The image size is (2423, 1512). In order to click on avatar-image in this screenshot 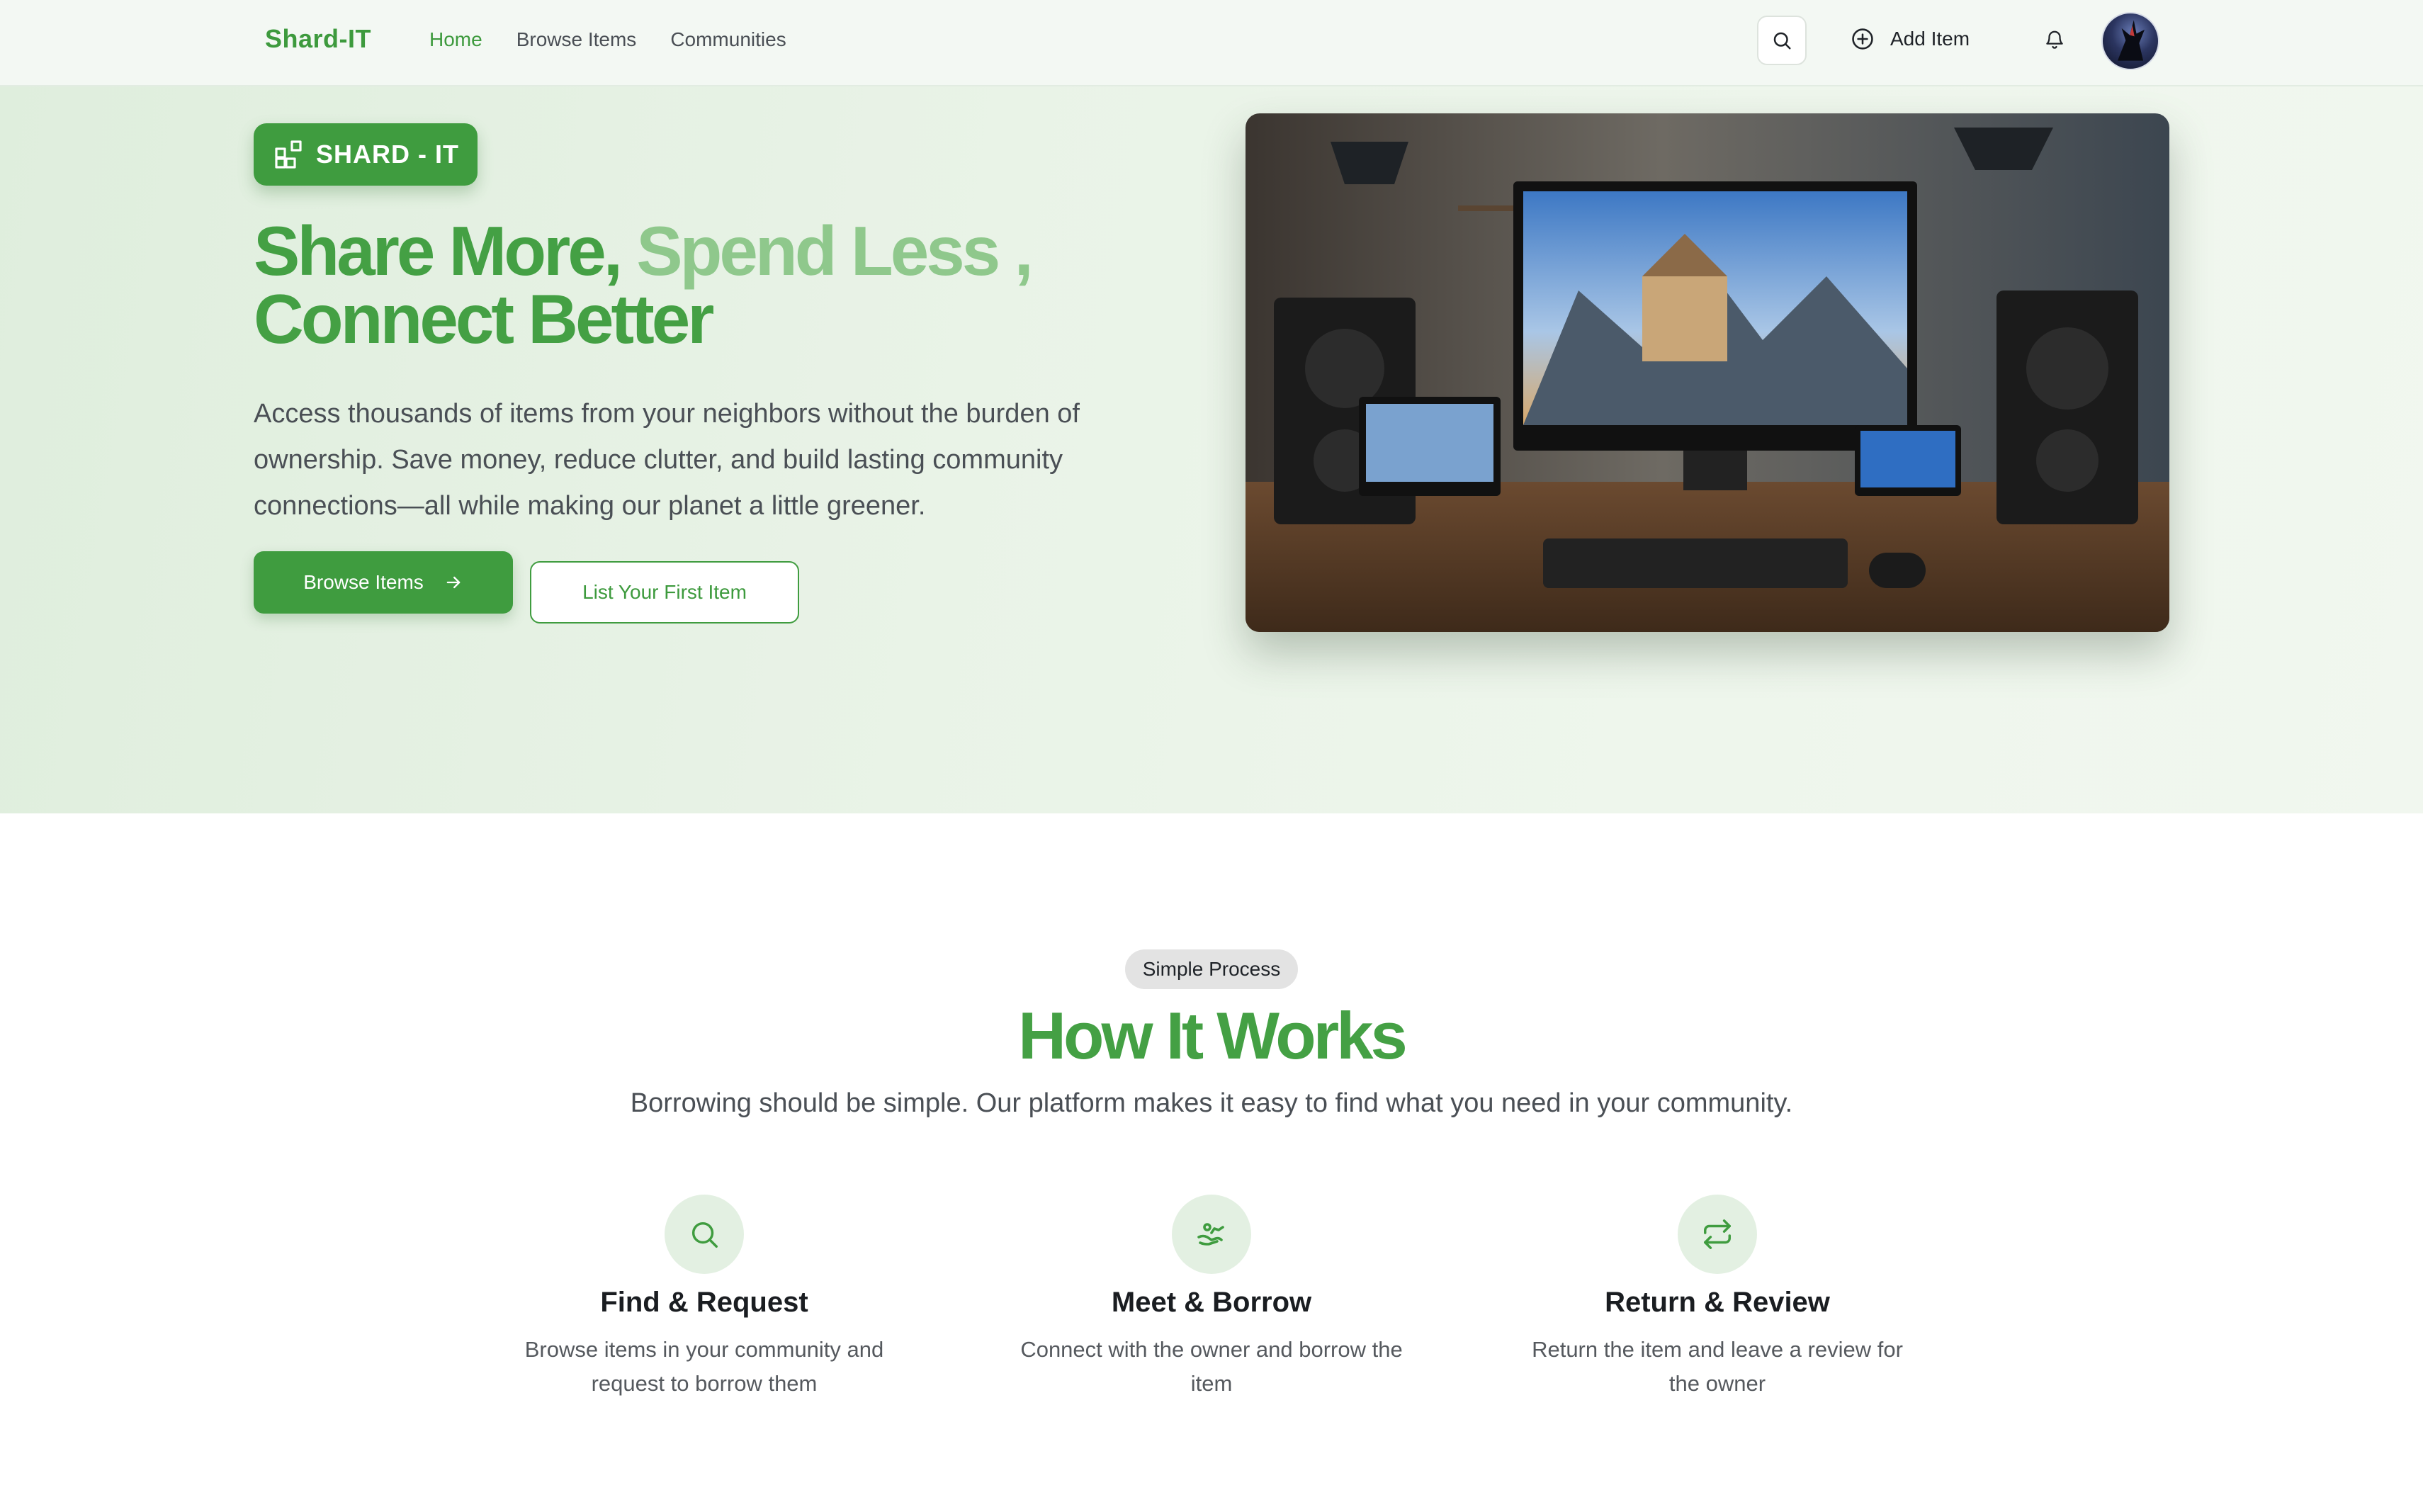, I will do `click(2131, 40)`.